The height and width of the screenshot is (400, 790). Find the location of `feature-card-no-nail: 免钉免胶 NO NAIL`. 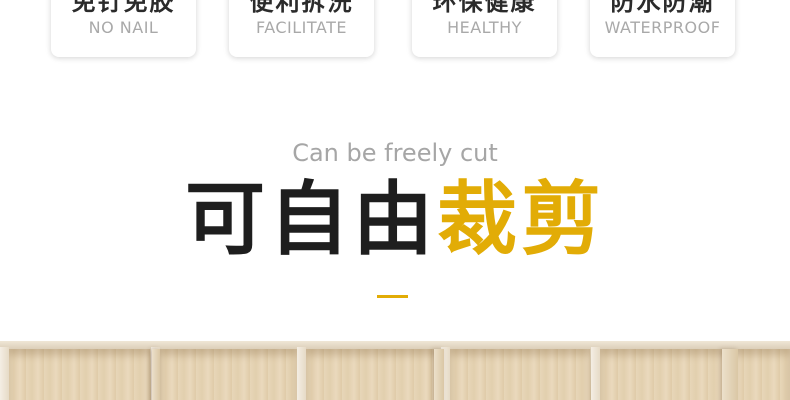

feature-card-no-nail: 免钉免胶 NO NAIL is located at coordinates (123, 28).